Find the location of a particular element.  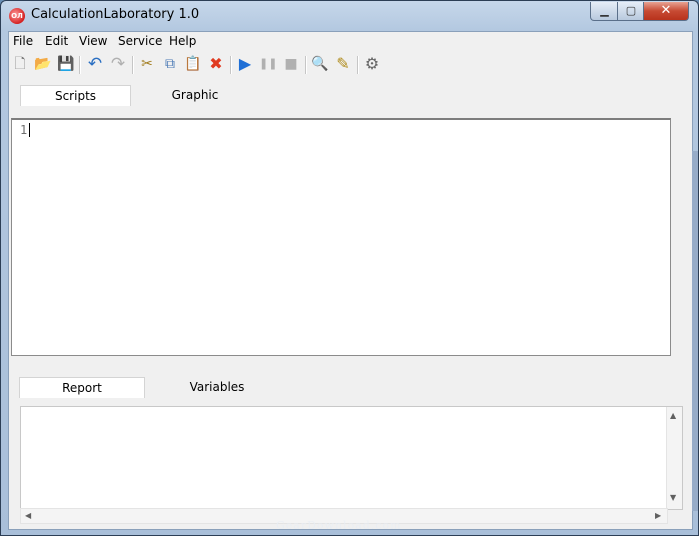

new-file-icon: 🗋 is located at coordinates (20, 64).